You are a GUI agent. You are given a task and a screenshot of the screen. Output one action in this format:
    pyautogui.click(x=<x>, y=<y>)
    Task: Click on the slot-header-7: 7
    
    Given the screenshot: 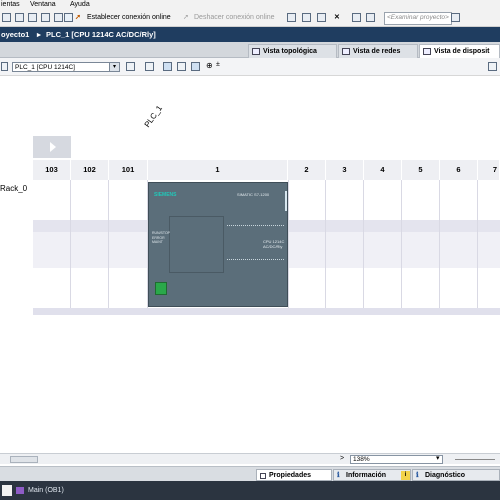 What is the action you would take?
    pyautogui.click(x=489, y=170)
    